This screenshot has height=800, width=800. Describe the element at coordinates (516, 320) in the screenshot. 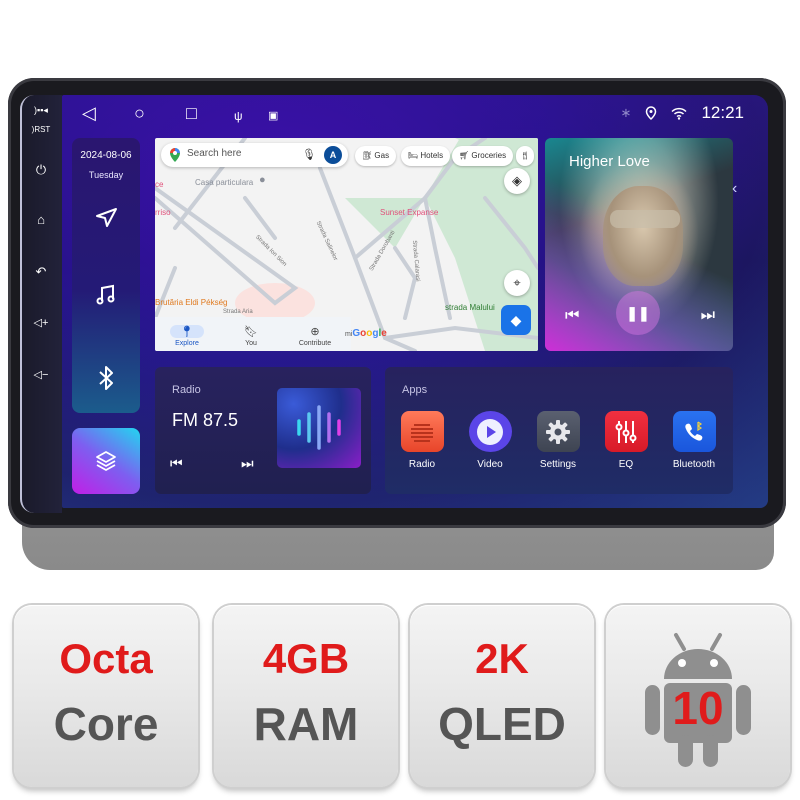

I see `directions-button: ◆` at that location.